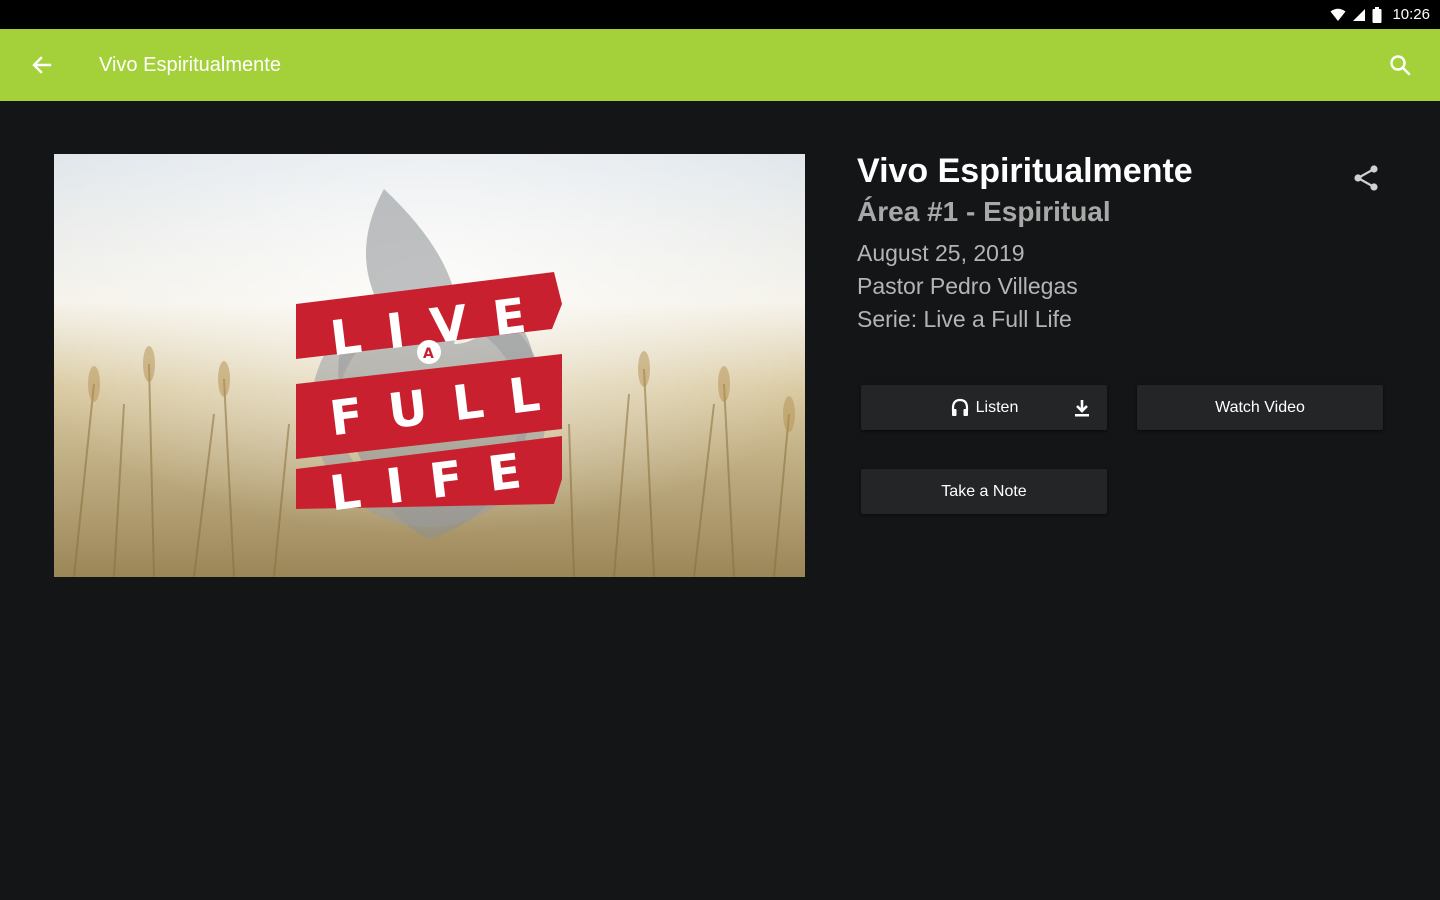 Image resolution: width=1440 pixels, height=900 pixels. I want to click on take-note-button: Take a Note, so click(984, 491).